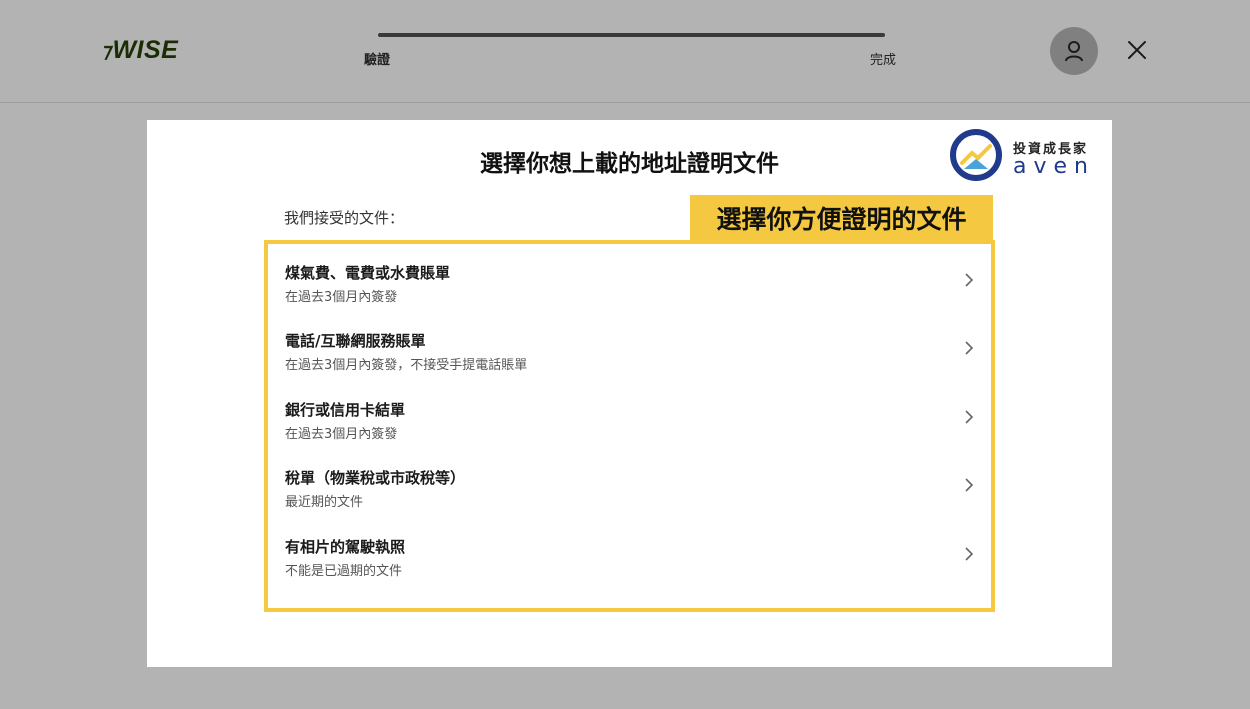 The height and width of the screenshot is (709, 1250). What do you see at coordinates (841, 217) in the screenshot?
I see `highlight-note: 選擇你方便證明的文件` at bounding box center [841, 217].